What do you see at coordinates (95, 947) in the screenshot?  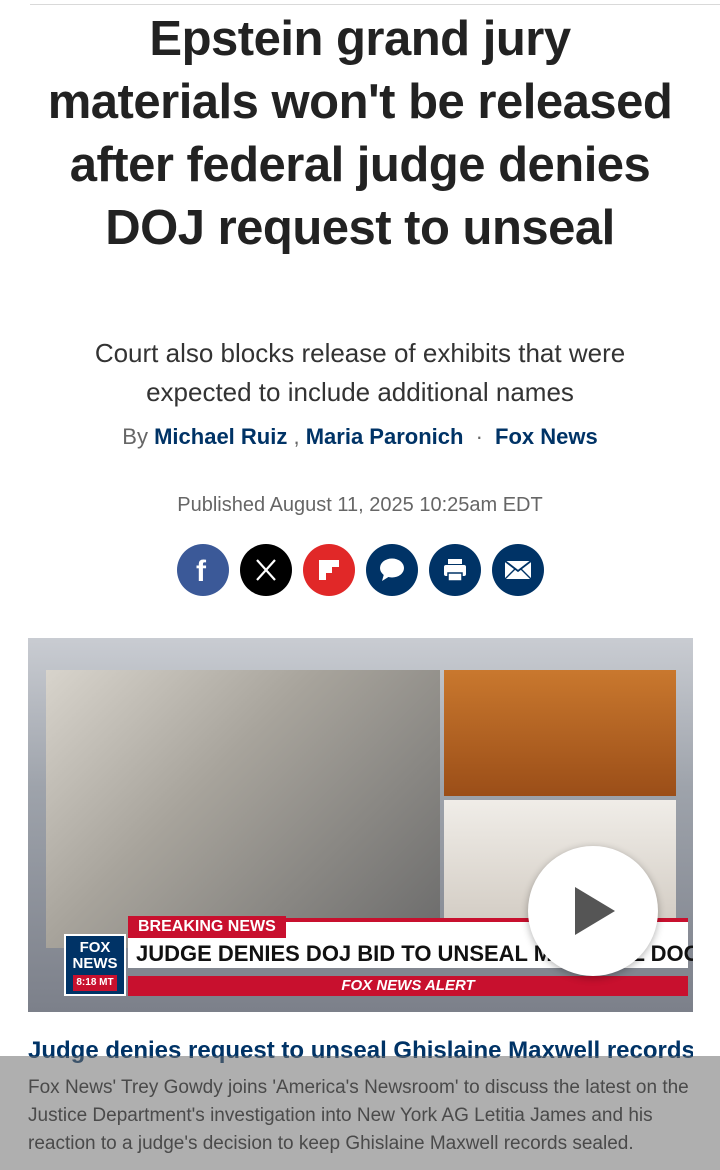 I see `logo-line-1: FOX` at bounding box center [95, 947].